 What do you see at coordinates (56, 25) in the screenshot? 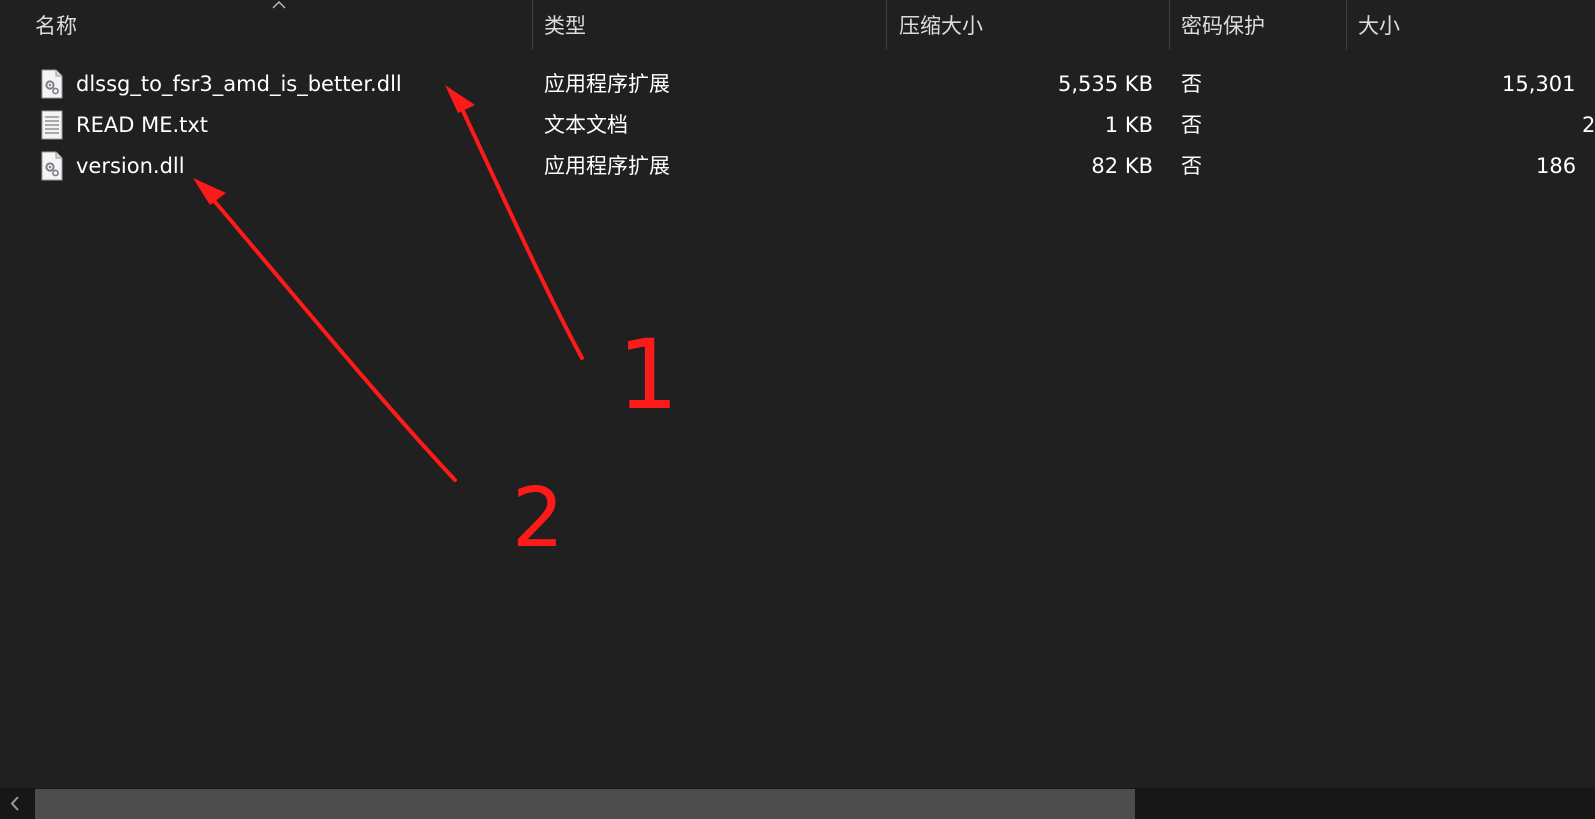
I see `column-header-name: 名称` at bounding box center [56, 25].